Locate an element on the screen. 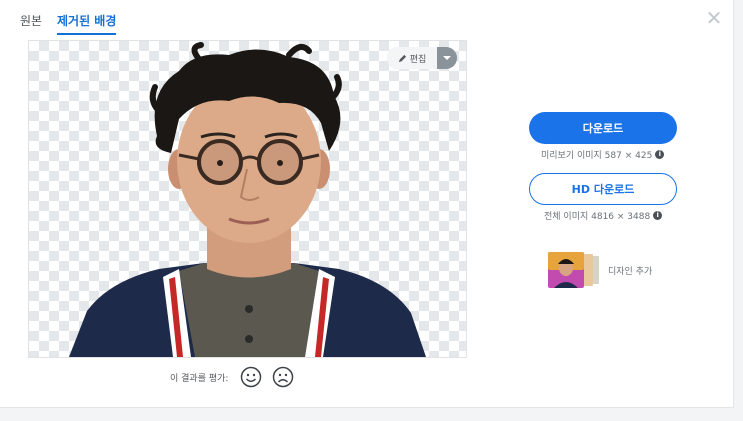 The image size is (743, 421). tab-removed-background: 제거된 배경 is located at coordinates (87, 23).